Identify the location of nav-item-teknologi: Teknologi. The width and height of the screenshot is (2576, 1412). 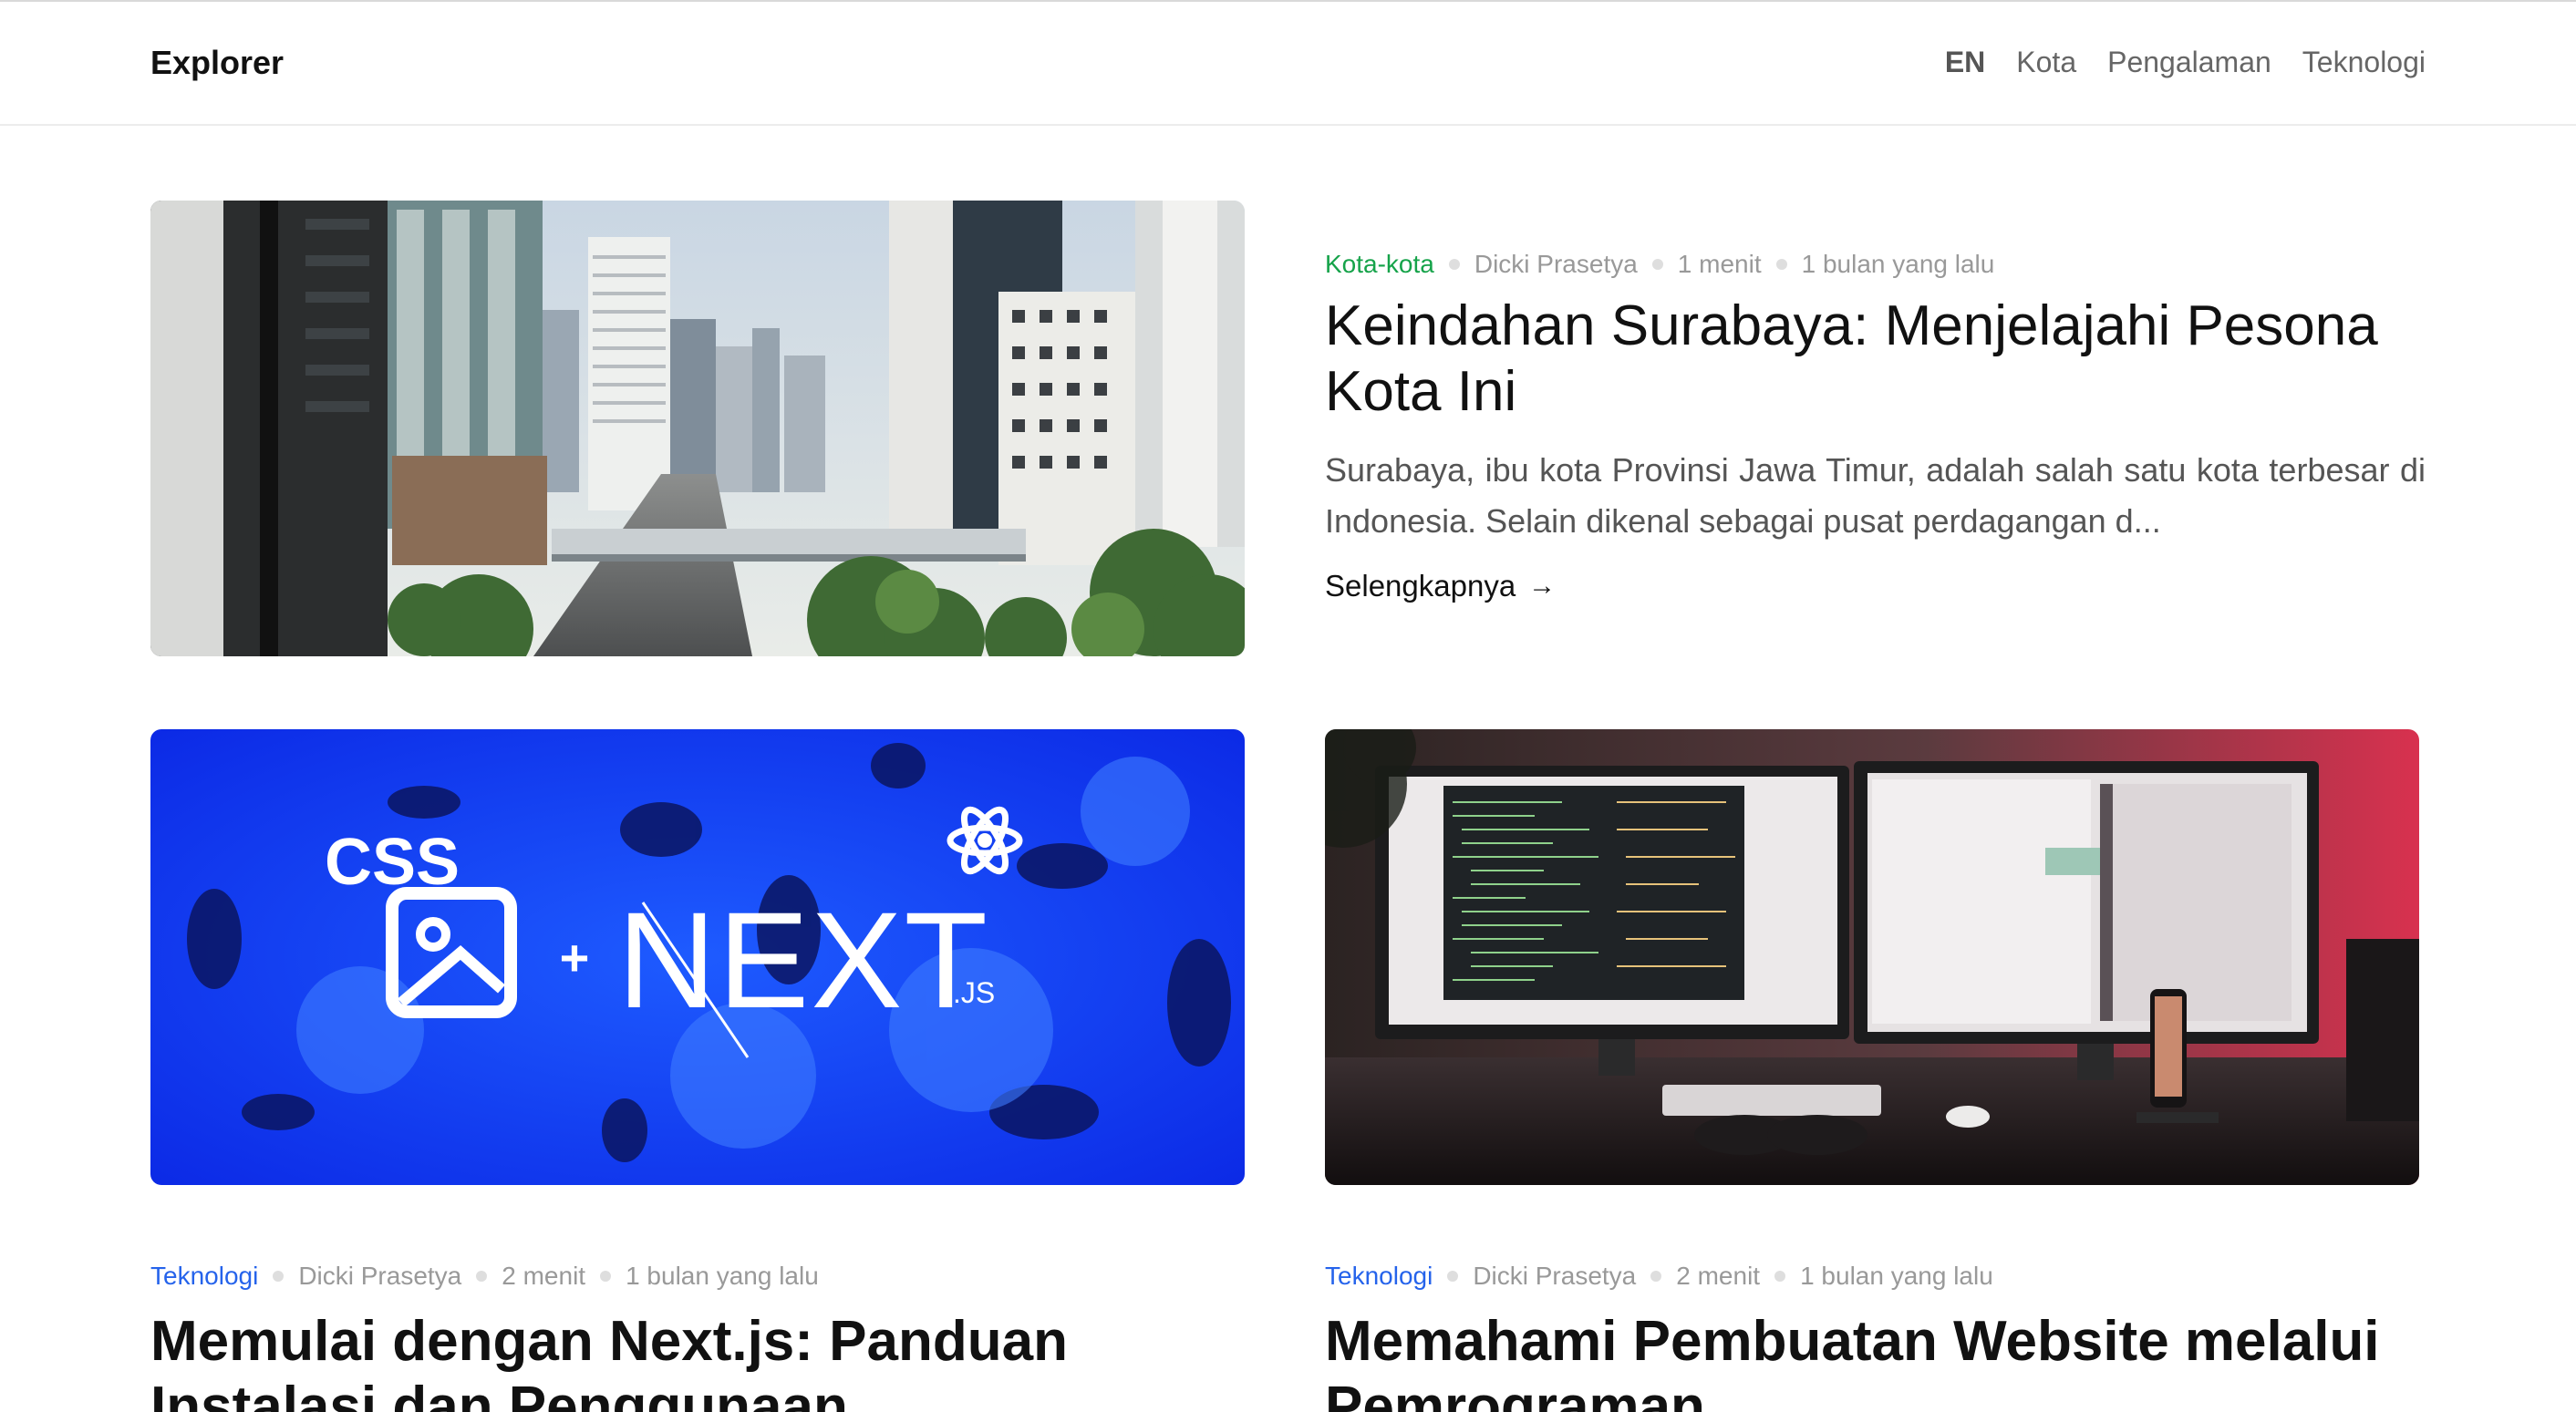
(2364, 62).